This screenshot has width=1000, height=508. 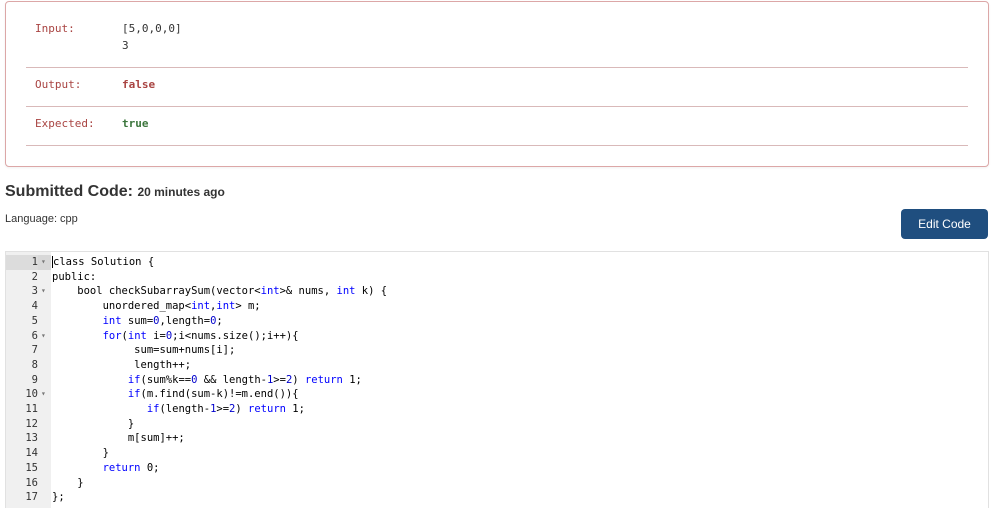 What do you see at coordinates (497, 409) in the screenshot?
I see `code-line: 11 if(length-1>=2) return 1;` at bounding box center [497, 409].